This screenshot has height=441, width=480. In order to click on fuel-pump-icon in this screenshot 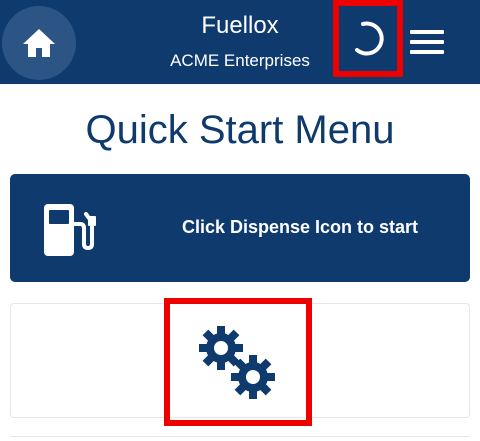, I will do `click(71, 230)`.